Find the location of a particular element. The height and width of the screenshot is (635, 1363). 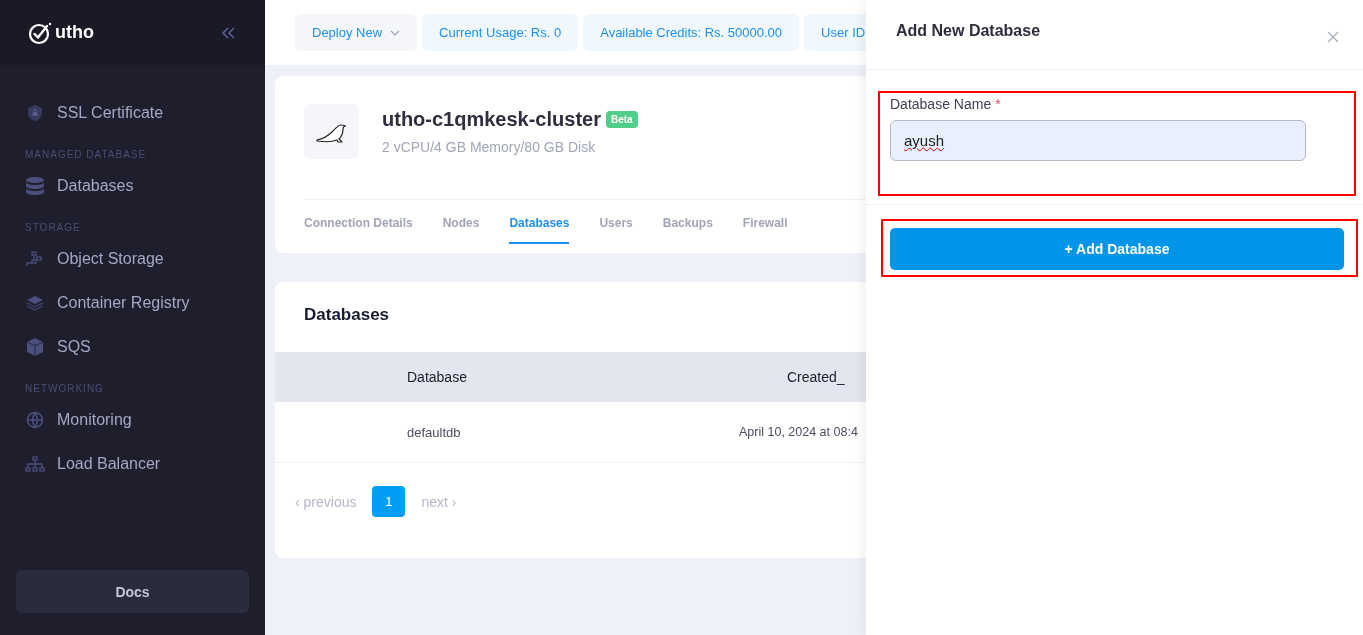

globe-icon is located at coordinates (35, 420).